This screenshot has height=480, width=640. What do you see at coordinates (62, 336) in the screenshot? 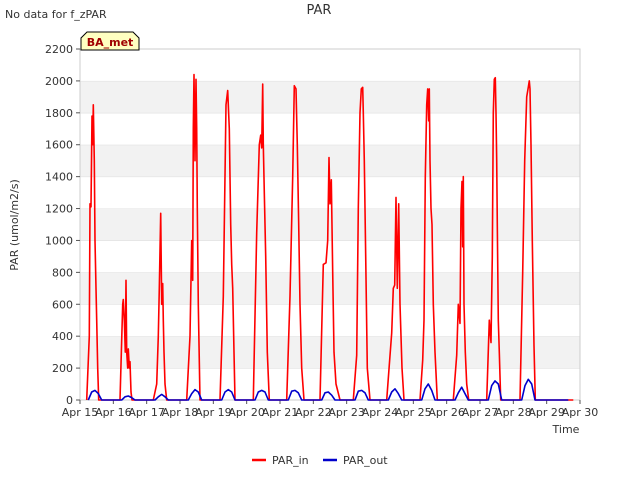
I see `y-tick-label: 400` at bounding box center [62, 336].